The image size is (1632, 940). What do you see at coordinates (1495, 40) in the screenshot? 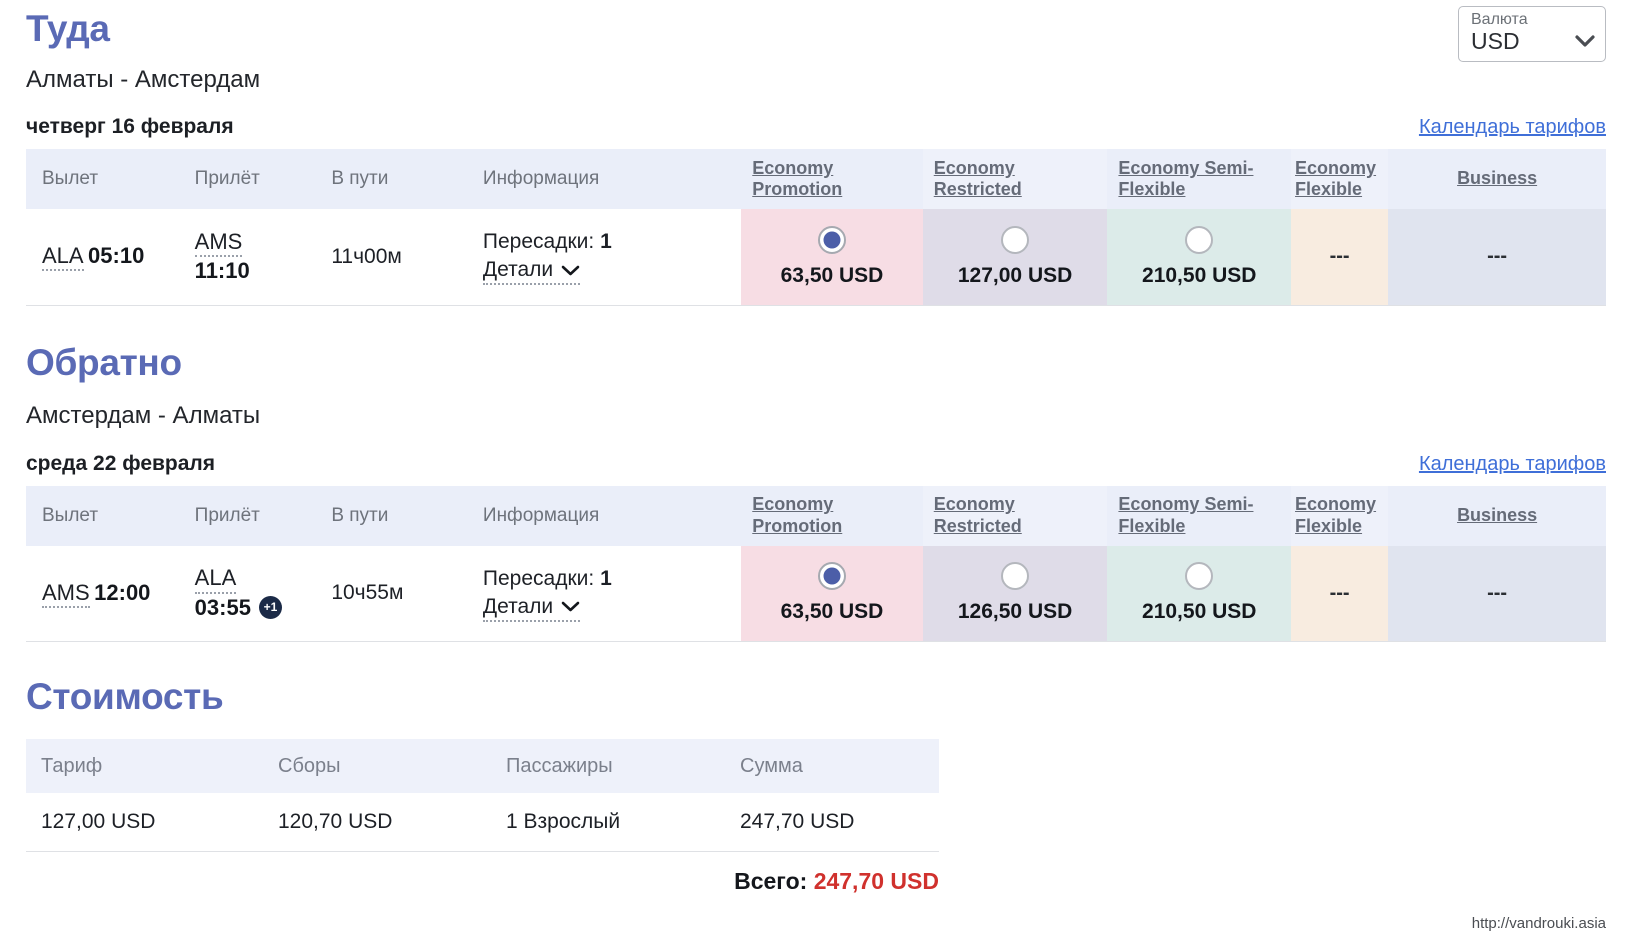
I see `currency-value: USD` at bounding box center [1495, 40].